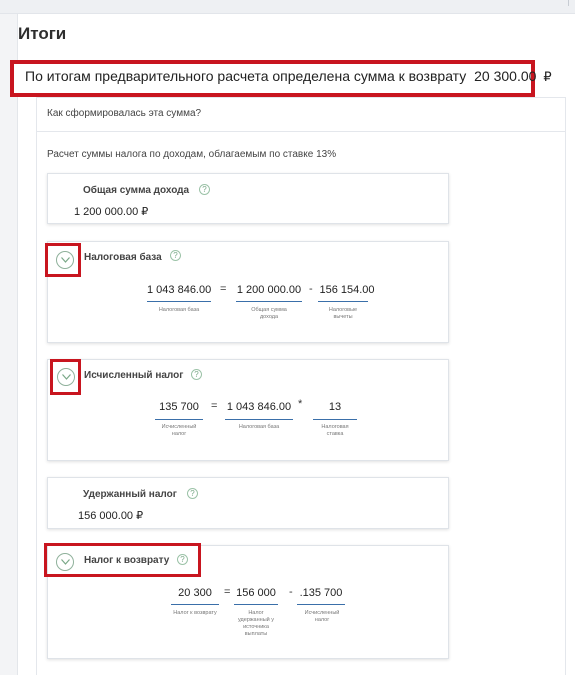  I want to click on income-value: 1 200 000.00 ₽, so click(111, 211).